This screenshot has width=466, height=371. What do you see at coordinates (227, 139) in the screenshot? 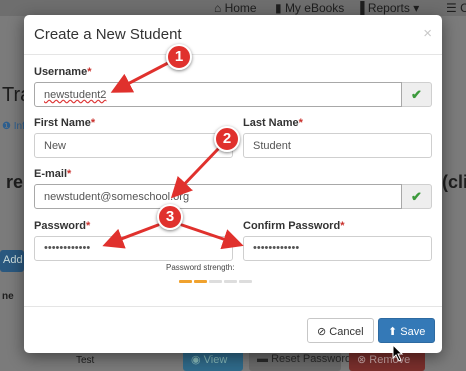
I see `callout-badge-2: 2` at bounding box center [227, 139].